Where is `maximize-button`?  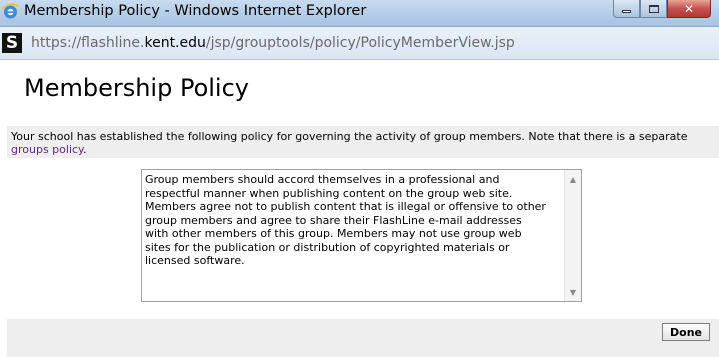 maximize-button is located at coordinates (653, 9).